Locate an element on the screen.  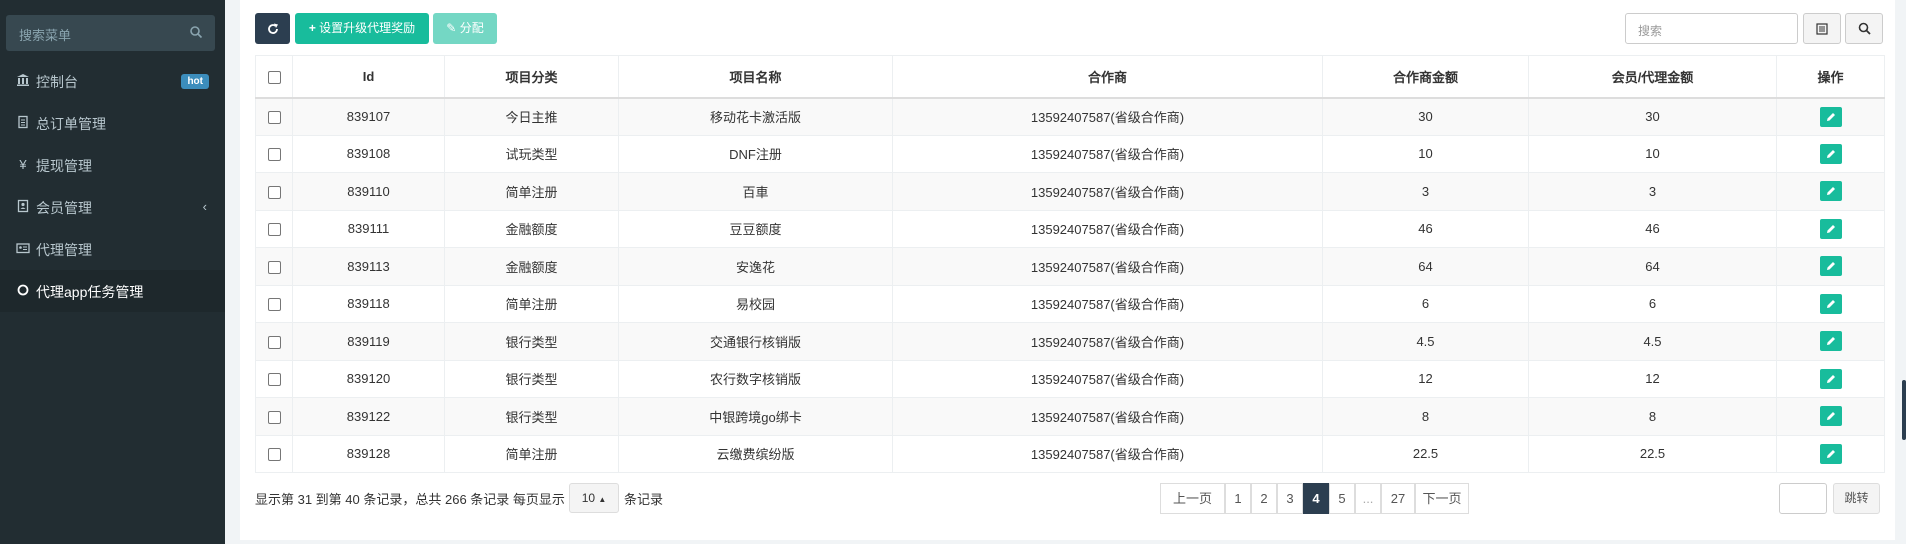
cell-project-name: 农行数字核销版 is located at coordinates (755, 378).